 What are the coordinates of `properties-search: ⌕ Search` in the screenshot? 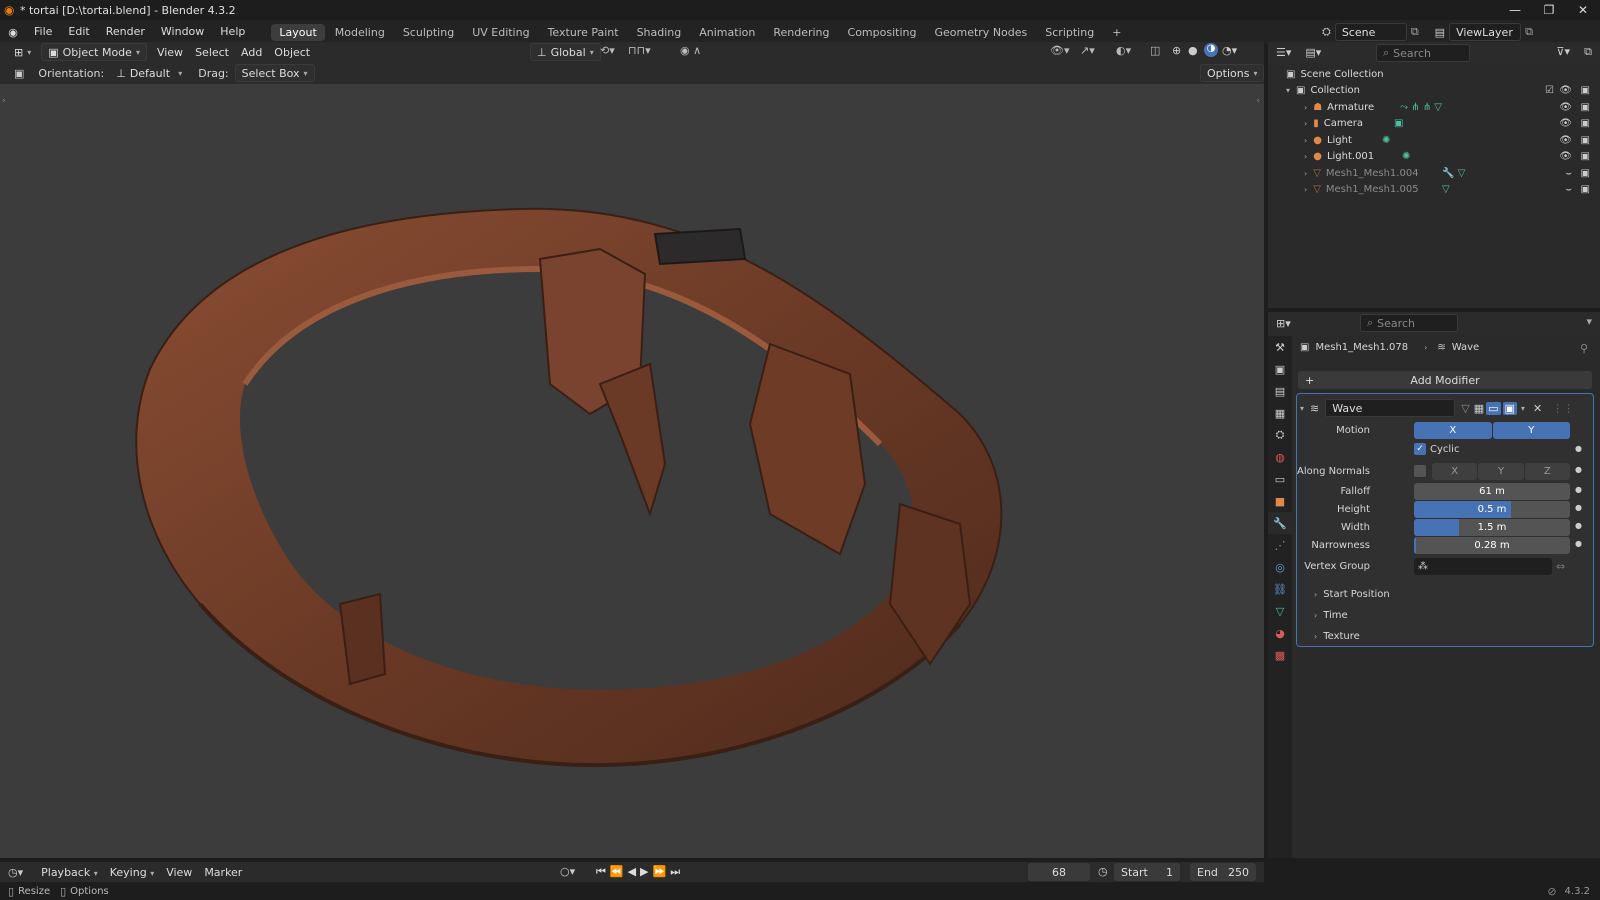 It's located at (1409, 323).